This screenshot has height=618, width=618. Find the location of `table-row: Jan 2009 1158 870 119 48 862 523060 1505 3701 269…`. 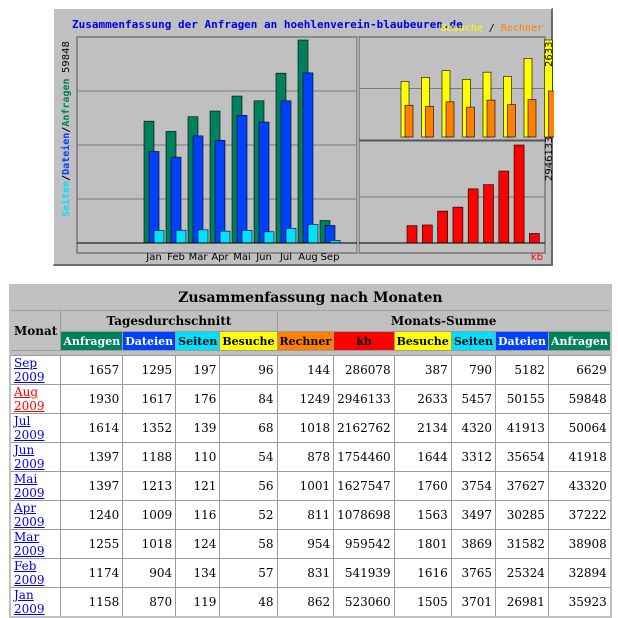

table-row: Jan 2009 1158 870 119 48 862 523060 1505 3701 269… is located at coordinates (310, 602).